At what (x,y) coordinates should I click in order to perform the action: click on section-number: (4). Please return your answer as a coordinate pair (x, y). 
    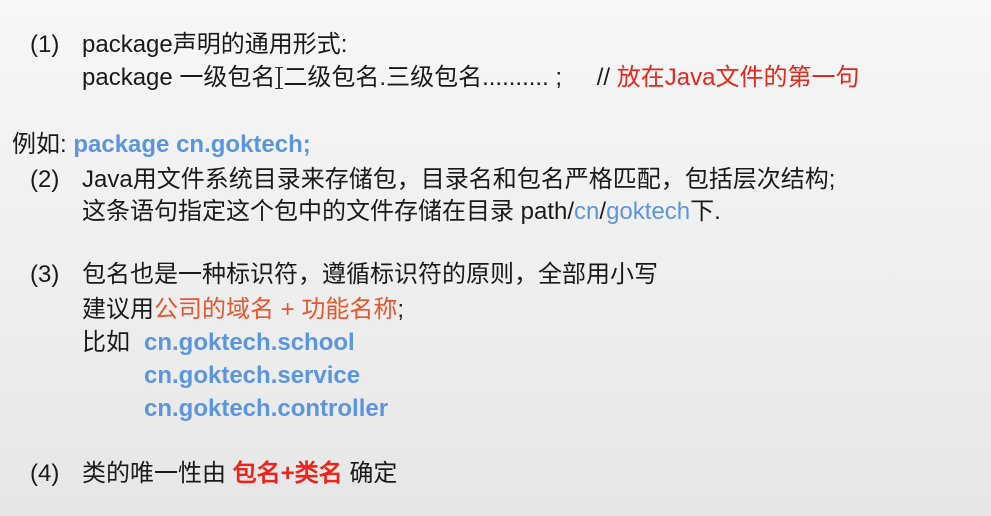
    Looking at the image, I should click on (45, 473).